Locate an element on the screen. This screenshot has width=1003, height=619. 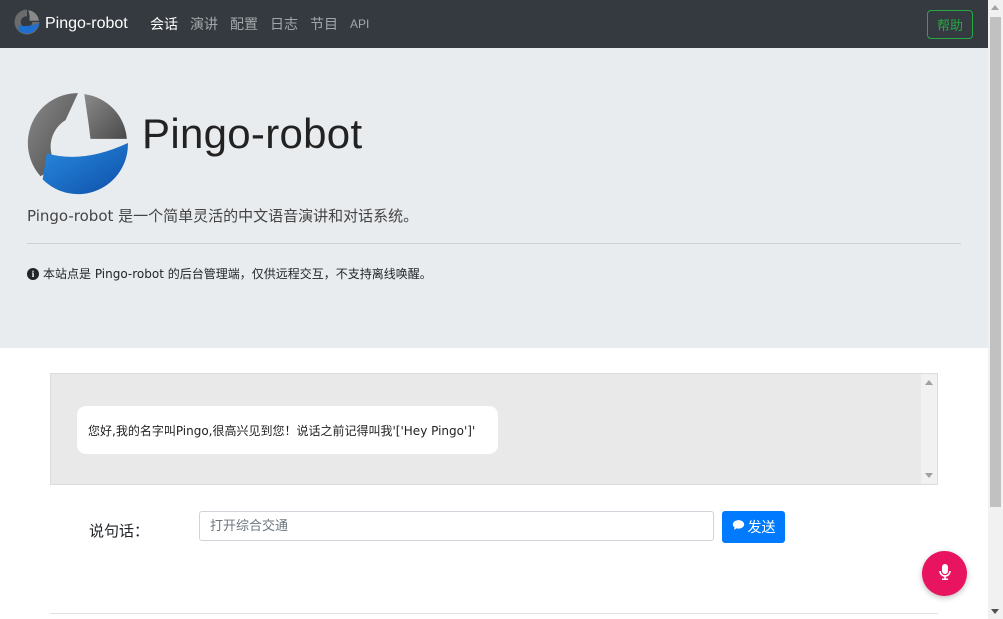
page-scrollbar is located at coordinates (995, 309).